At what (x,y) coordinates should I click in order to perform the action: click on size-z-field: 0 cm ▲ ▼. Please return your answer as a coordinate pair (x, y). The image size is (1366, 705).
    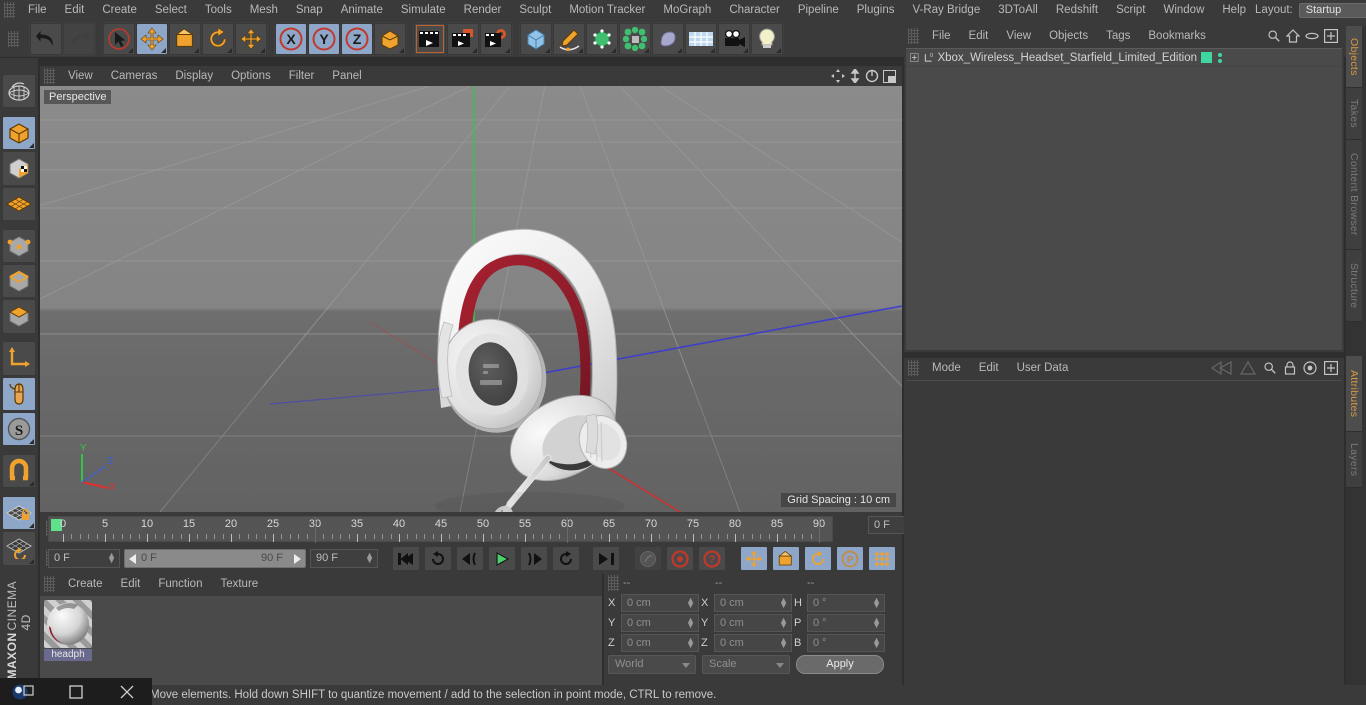
    Looking at the image, I should click on (753, 642).